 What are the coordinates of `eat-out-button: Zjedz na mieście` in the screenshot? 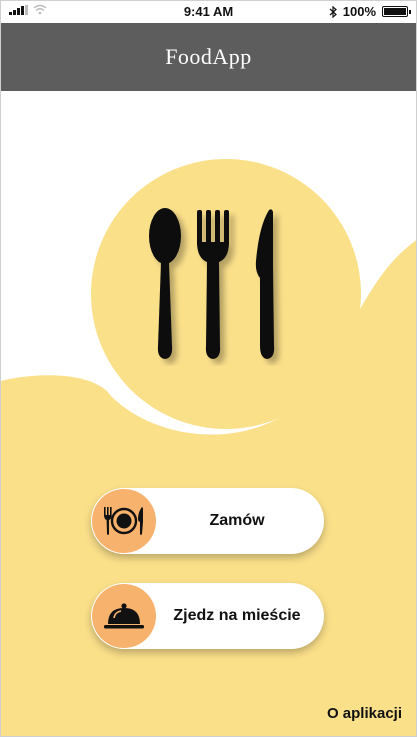 It's located at (207, 616).